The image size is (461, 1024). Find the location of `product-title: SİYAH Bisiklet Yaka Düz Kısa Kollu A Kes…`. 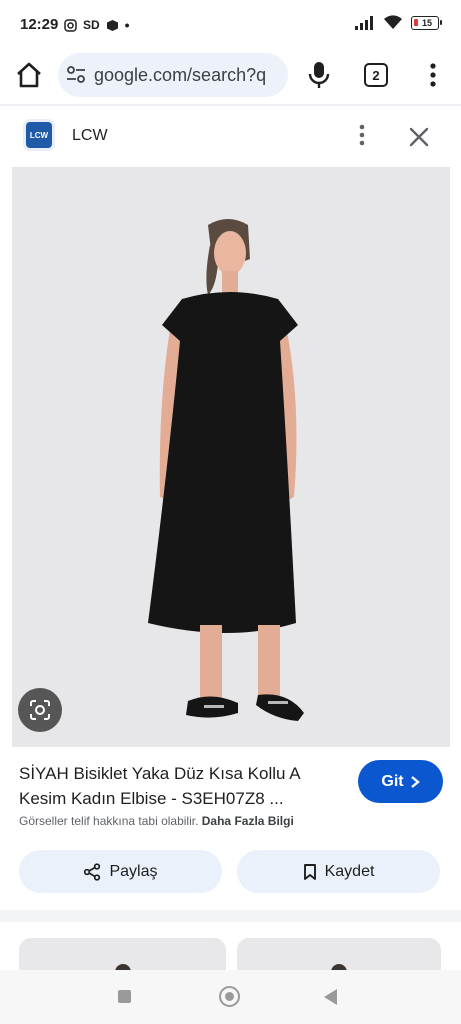

product-title: SİYAH Bisiklet Yaka Düz Kısa Kollu A Kes… is located at coordinates (184, 786).